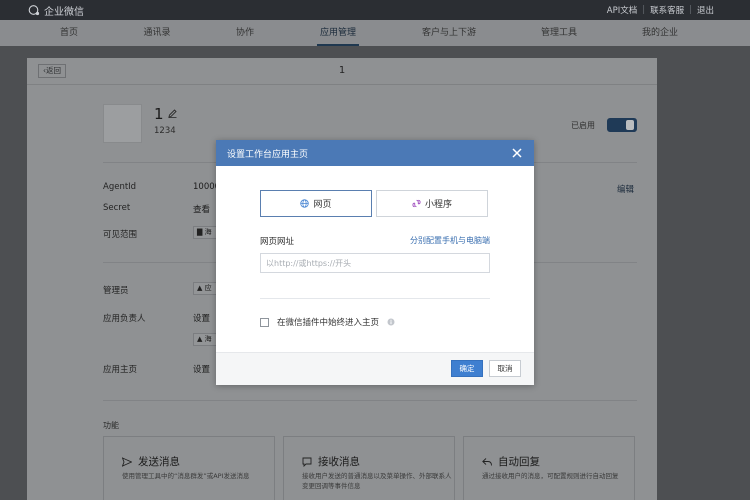 This screenshot has height=500, width=750. Describe the element at coordinates (159, 462) in the screenshot. I see `card-title-text: 发送消息` at that location.